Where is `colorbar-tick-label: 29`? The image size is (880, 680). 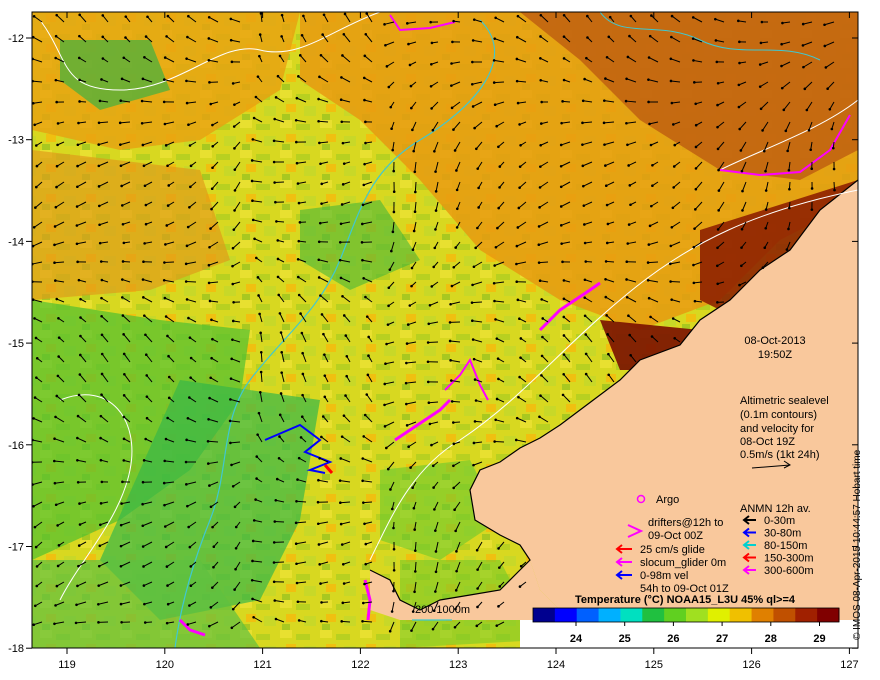
colorbar-tick-label: 29 is located at coordinates (819, 639).